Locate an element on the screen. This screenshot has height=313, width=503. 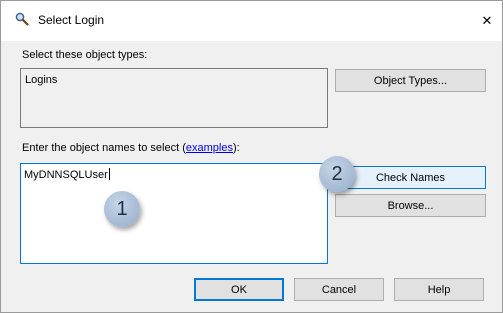
dialog-title: Select Login is located at coordinates (71, 20).